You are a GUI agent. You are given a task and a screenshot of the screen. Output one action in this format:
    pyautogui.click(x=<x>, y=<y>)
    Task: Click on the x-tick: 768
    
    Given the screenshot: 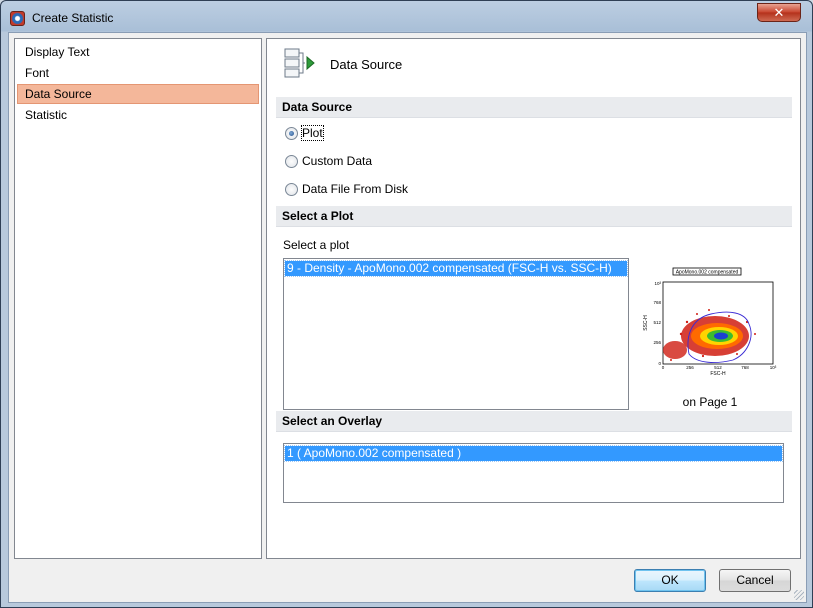 What is the action you would take?
    pyautogui.click(x=745, y=367)
    